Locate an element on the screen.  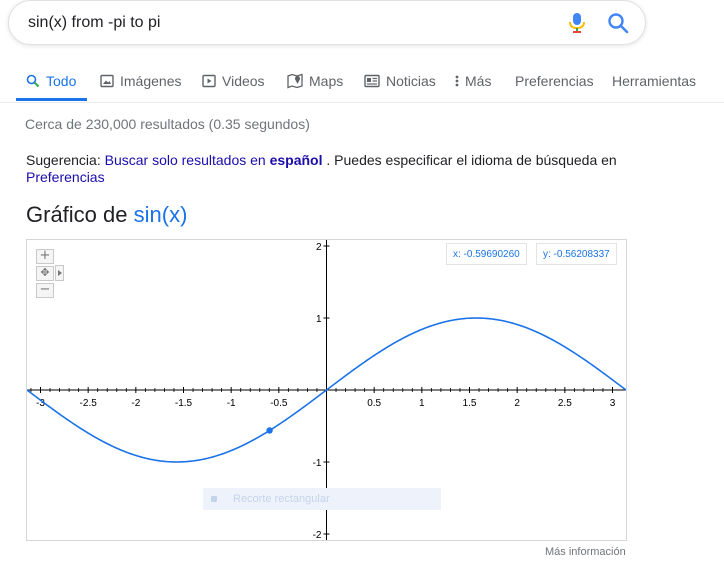
graph-title: Gráfico de sin(x) is located at coordinates (106, 215).